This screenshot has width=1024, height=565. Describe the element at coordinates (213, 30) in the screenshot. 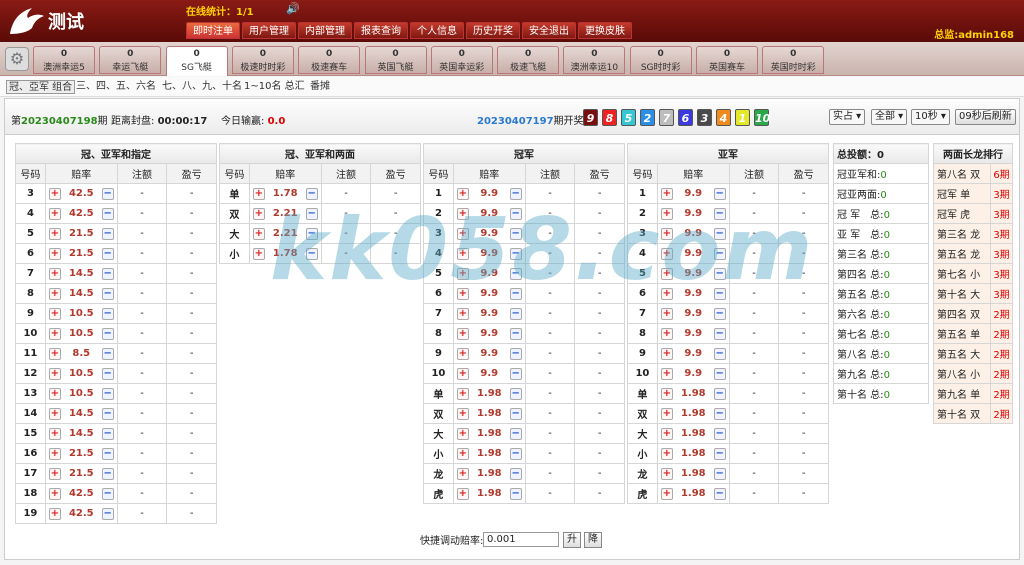

I see `nav-live-bets: 即时注单` at that location.